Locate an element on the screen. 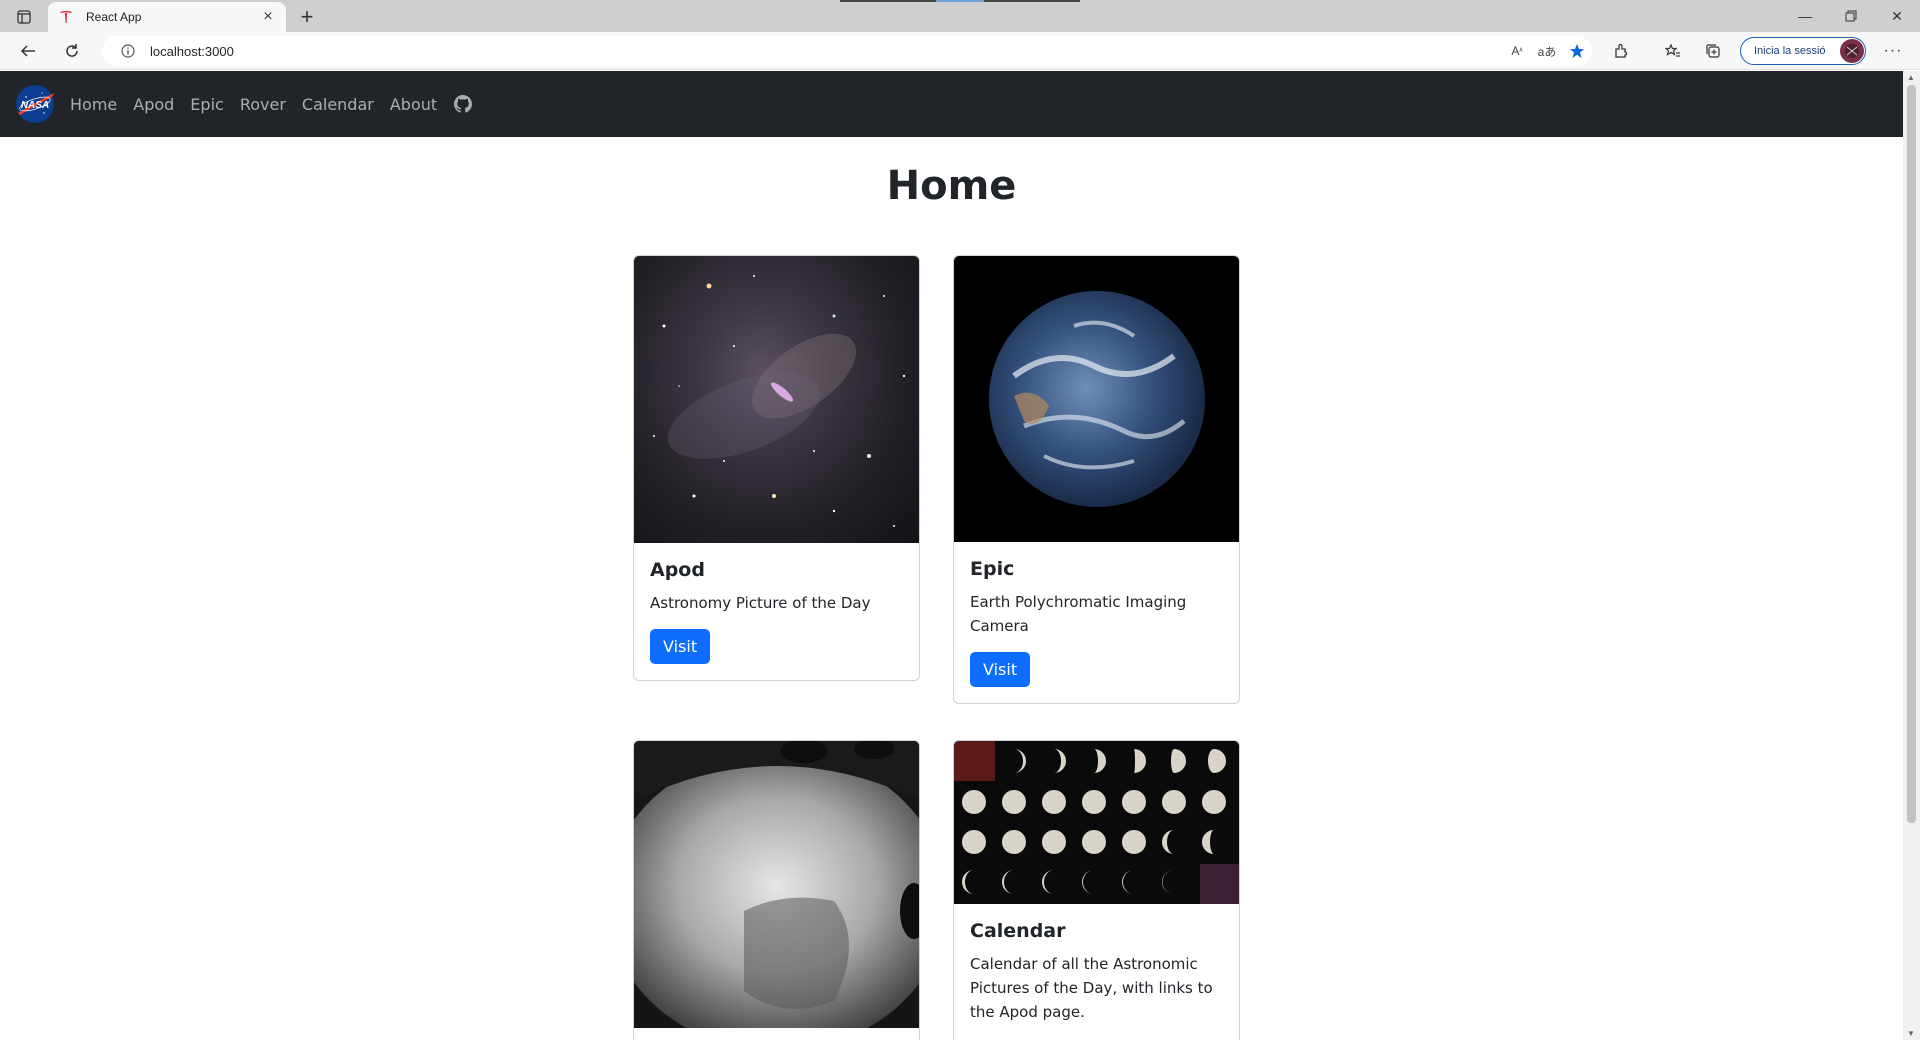 The width and height of the screenshot is (1920, 1040). tesla-favicon-icon is located at coordinates (66, 17).